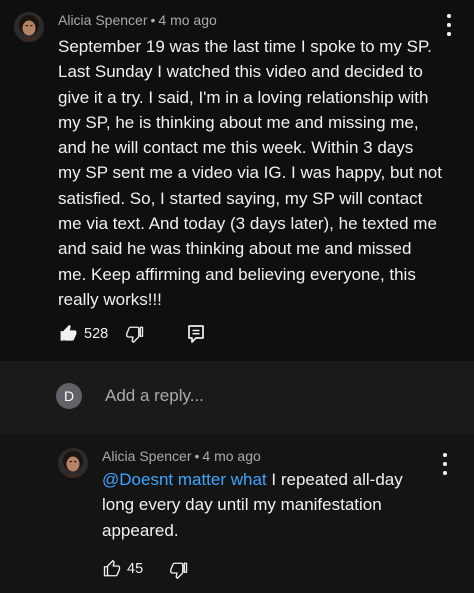  I want to click on comment-like-button: 528, so click(83, 333).